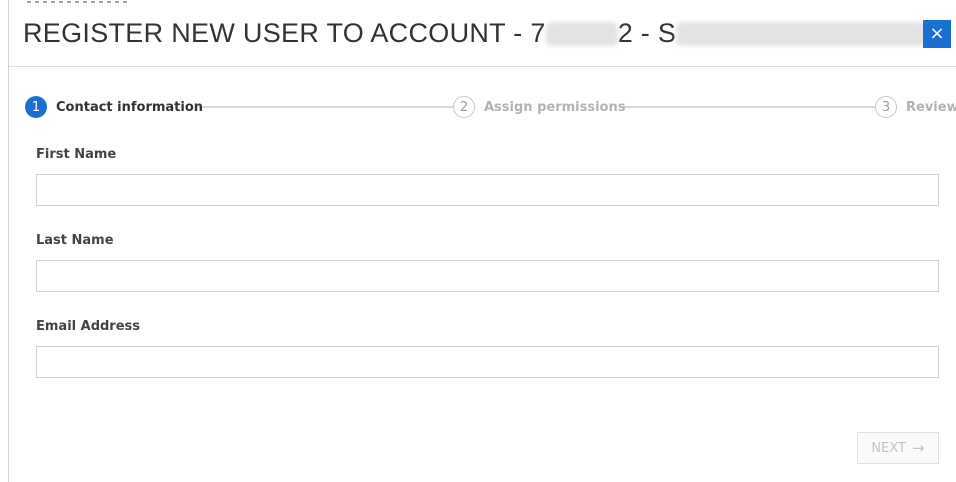  I want to click on next-button: NEXT →, so click(898, 448).